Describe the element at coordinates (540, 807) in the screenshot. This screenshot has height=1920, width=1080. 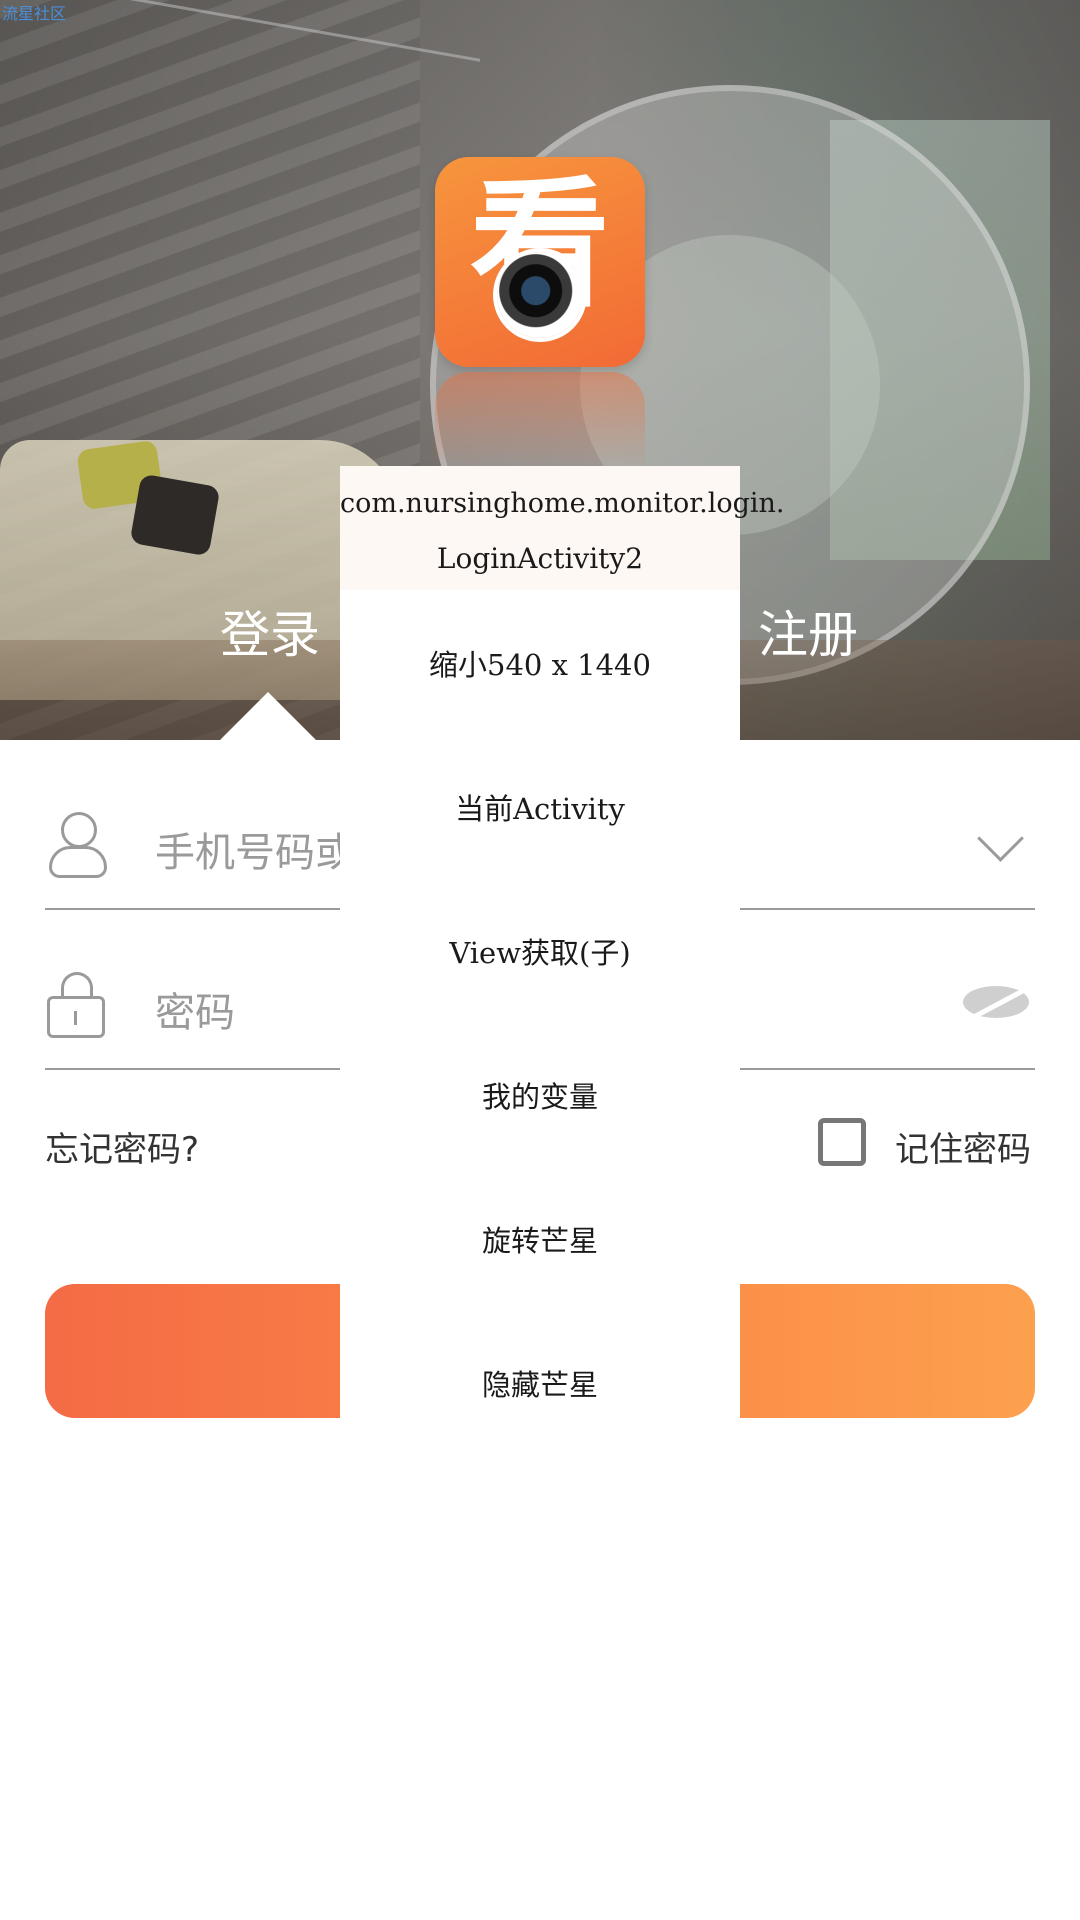
I see `menu-item-current-activity: 当前Activity` at that location.